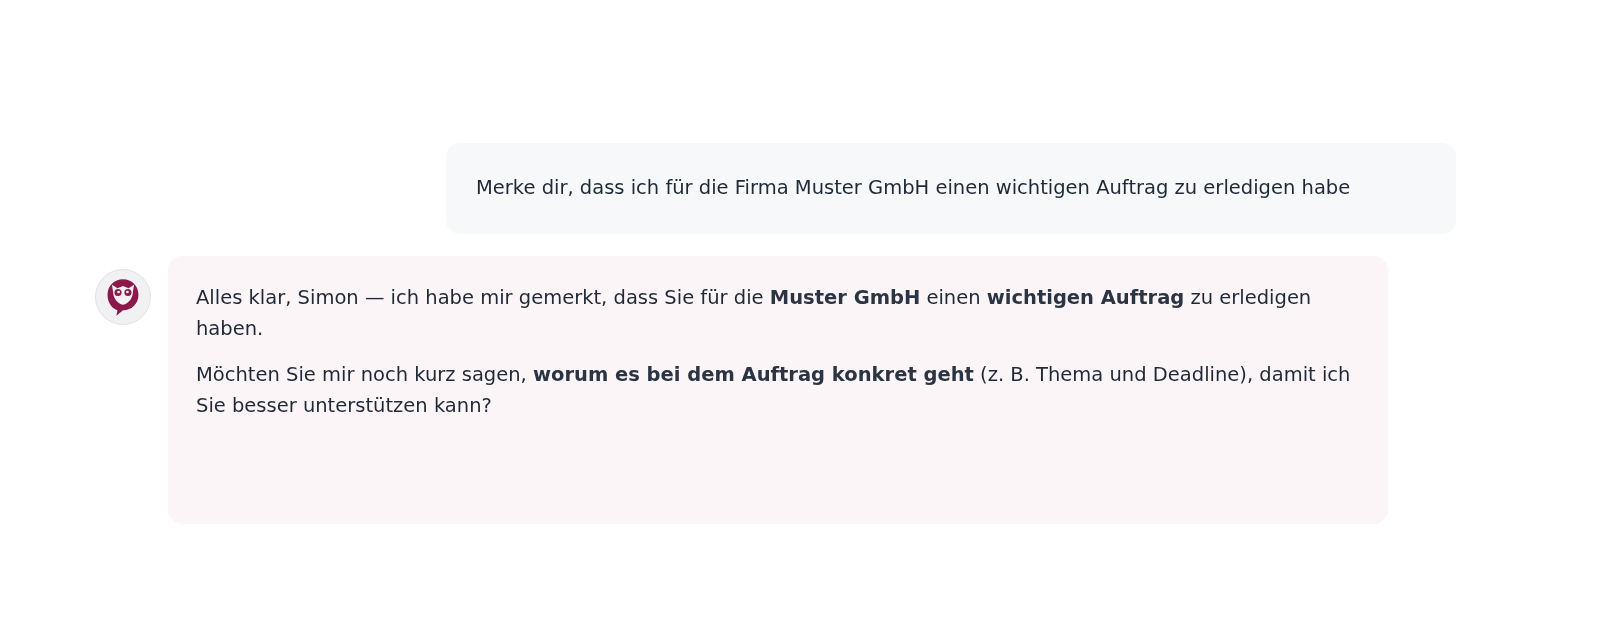  What do you see at coordinates (774, 390) in the screenshot?
I see `message-text: Möchten Sie mir noch kurz sagen, worum es bei dem Auftrag konkret geht (z. B. Thema und Deadline), damit ich Sie besser unterstützen kann?` at bounding box center [774, 390].